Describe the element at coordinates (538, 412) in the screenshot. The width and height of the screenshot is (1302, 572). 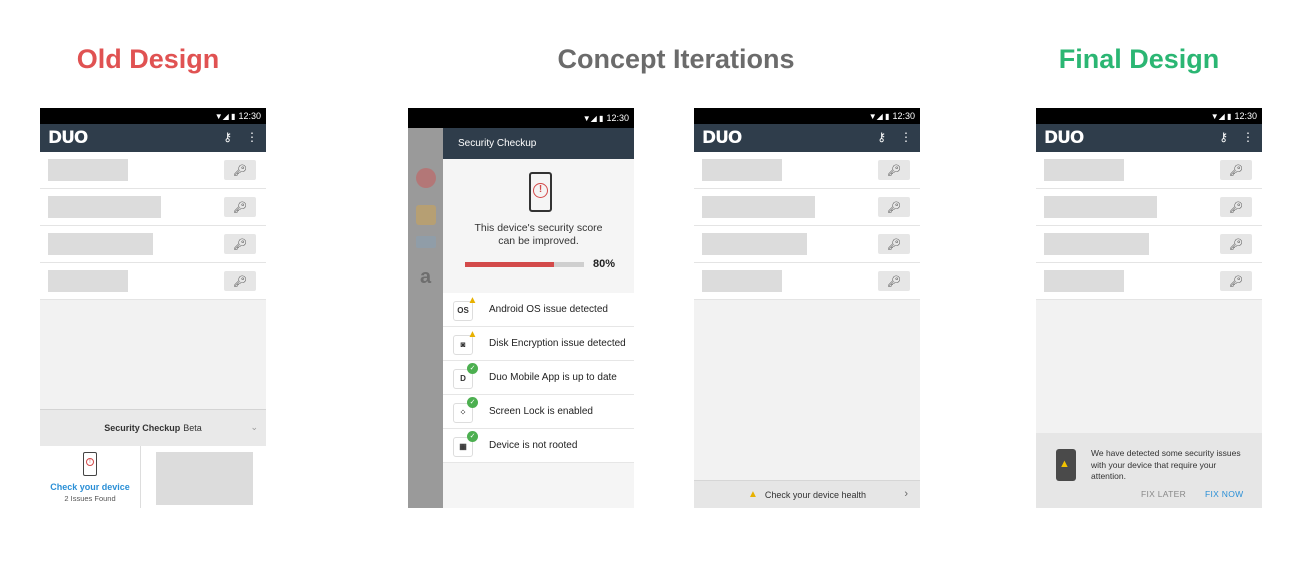
I see `check-row-screen-lock: ⁘ ✓ Screen Lock is enabled` at that location.